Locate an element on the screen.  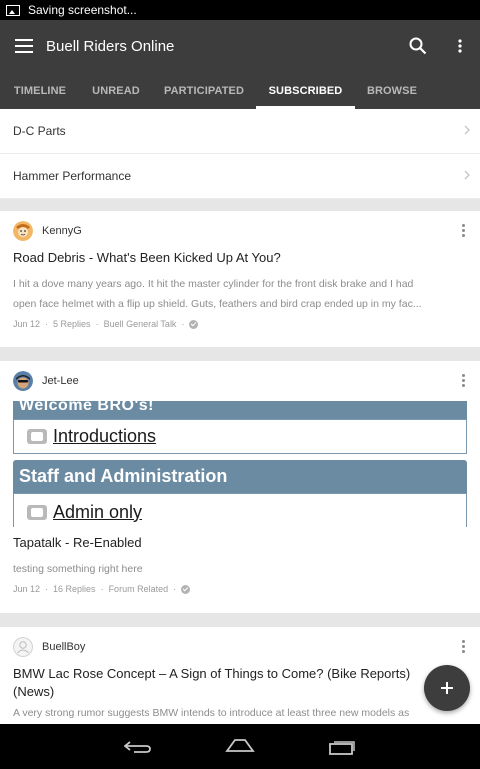
forum-row: Hammer Performance is located at coordinates (240, 176).